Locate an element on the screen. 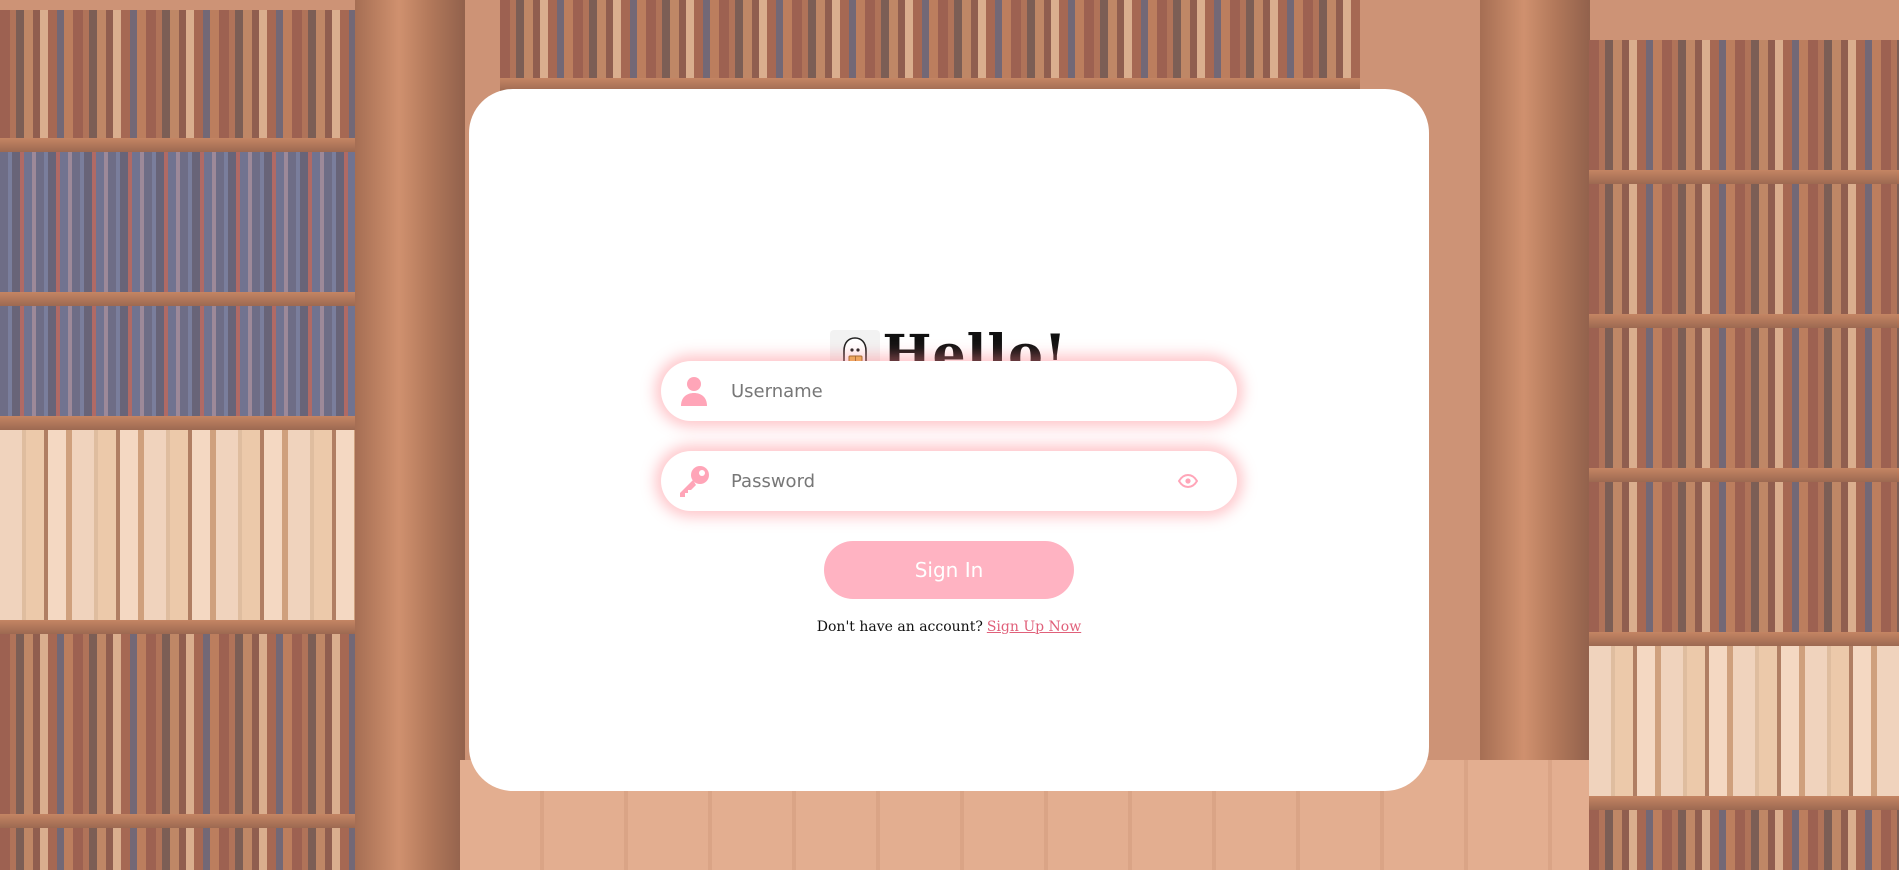 Image resolution: width=1899 pixels, height=870 pixels. signup-prompt-row: Don't have an account? Sign Up Now is located at coordinates (949, 627).